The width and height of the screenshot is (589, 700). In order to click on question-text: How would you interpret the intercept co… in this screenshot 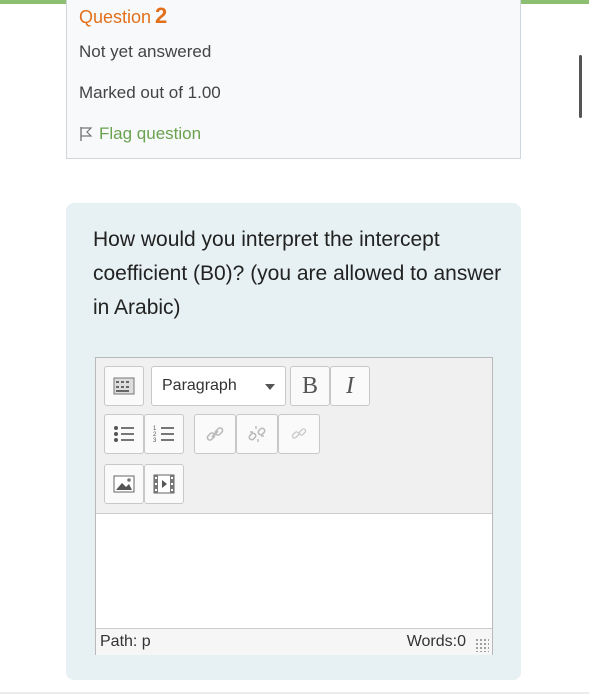, I will do `click(297, 273)`.